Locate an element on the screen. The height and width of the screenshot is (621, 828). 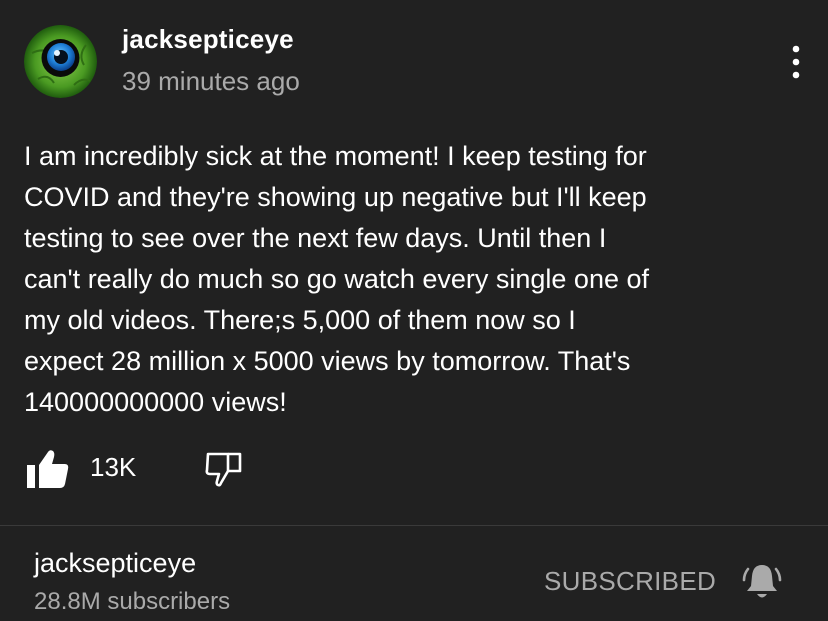
notification-bell-button is located at coordinates (762, 582).